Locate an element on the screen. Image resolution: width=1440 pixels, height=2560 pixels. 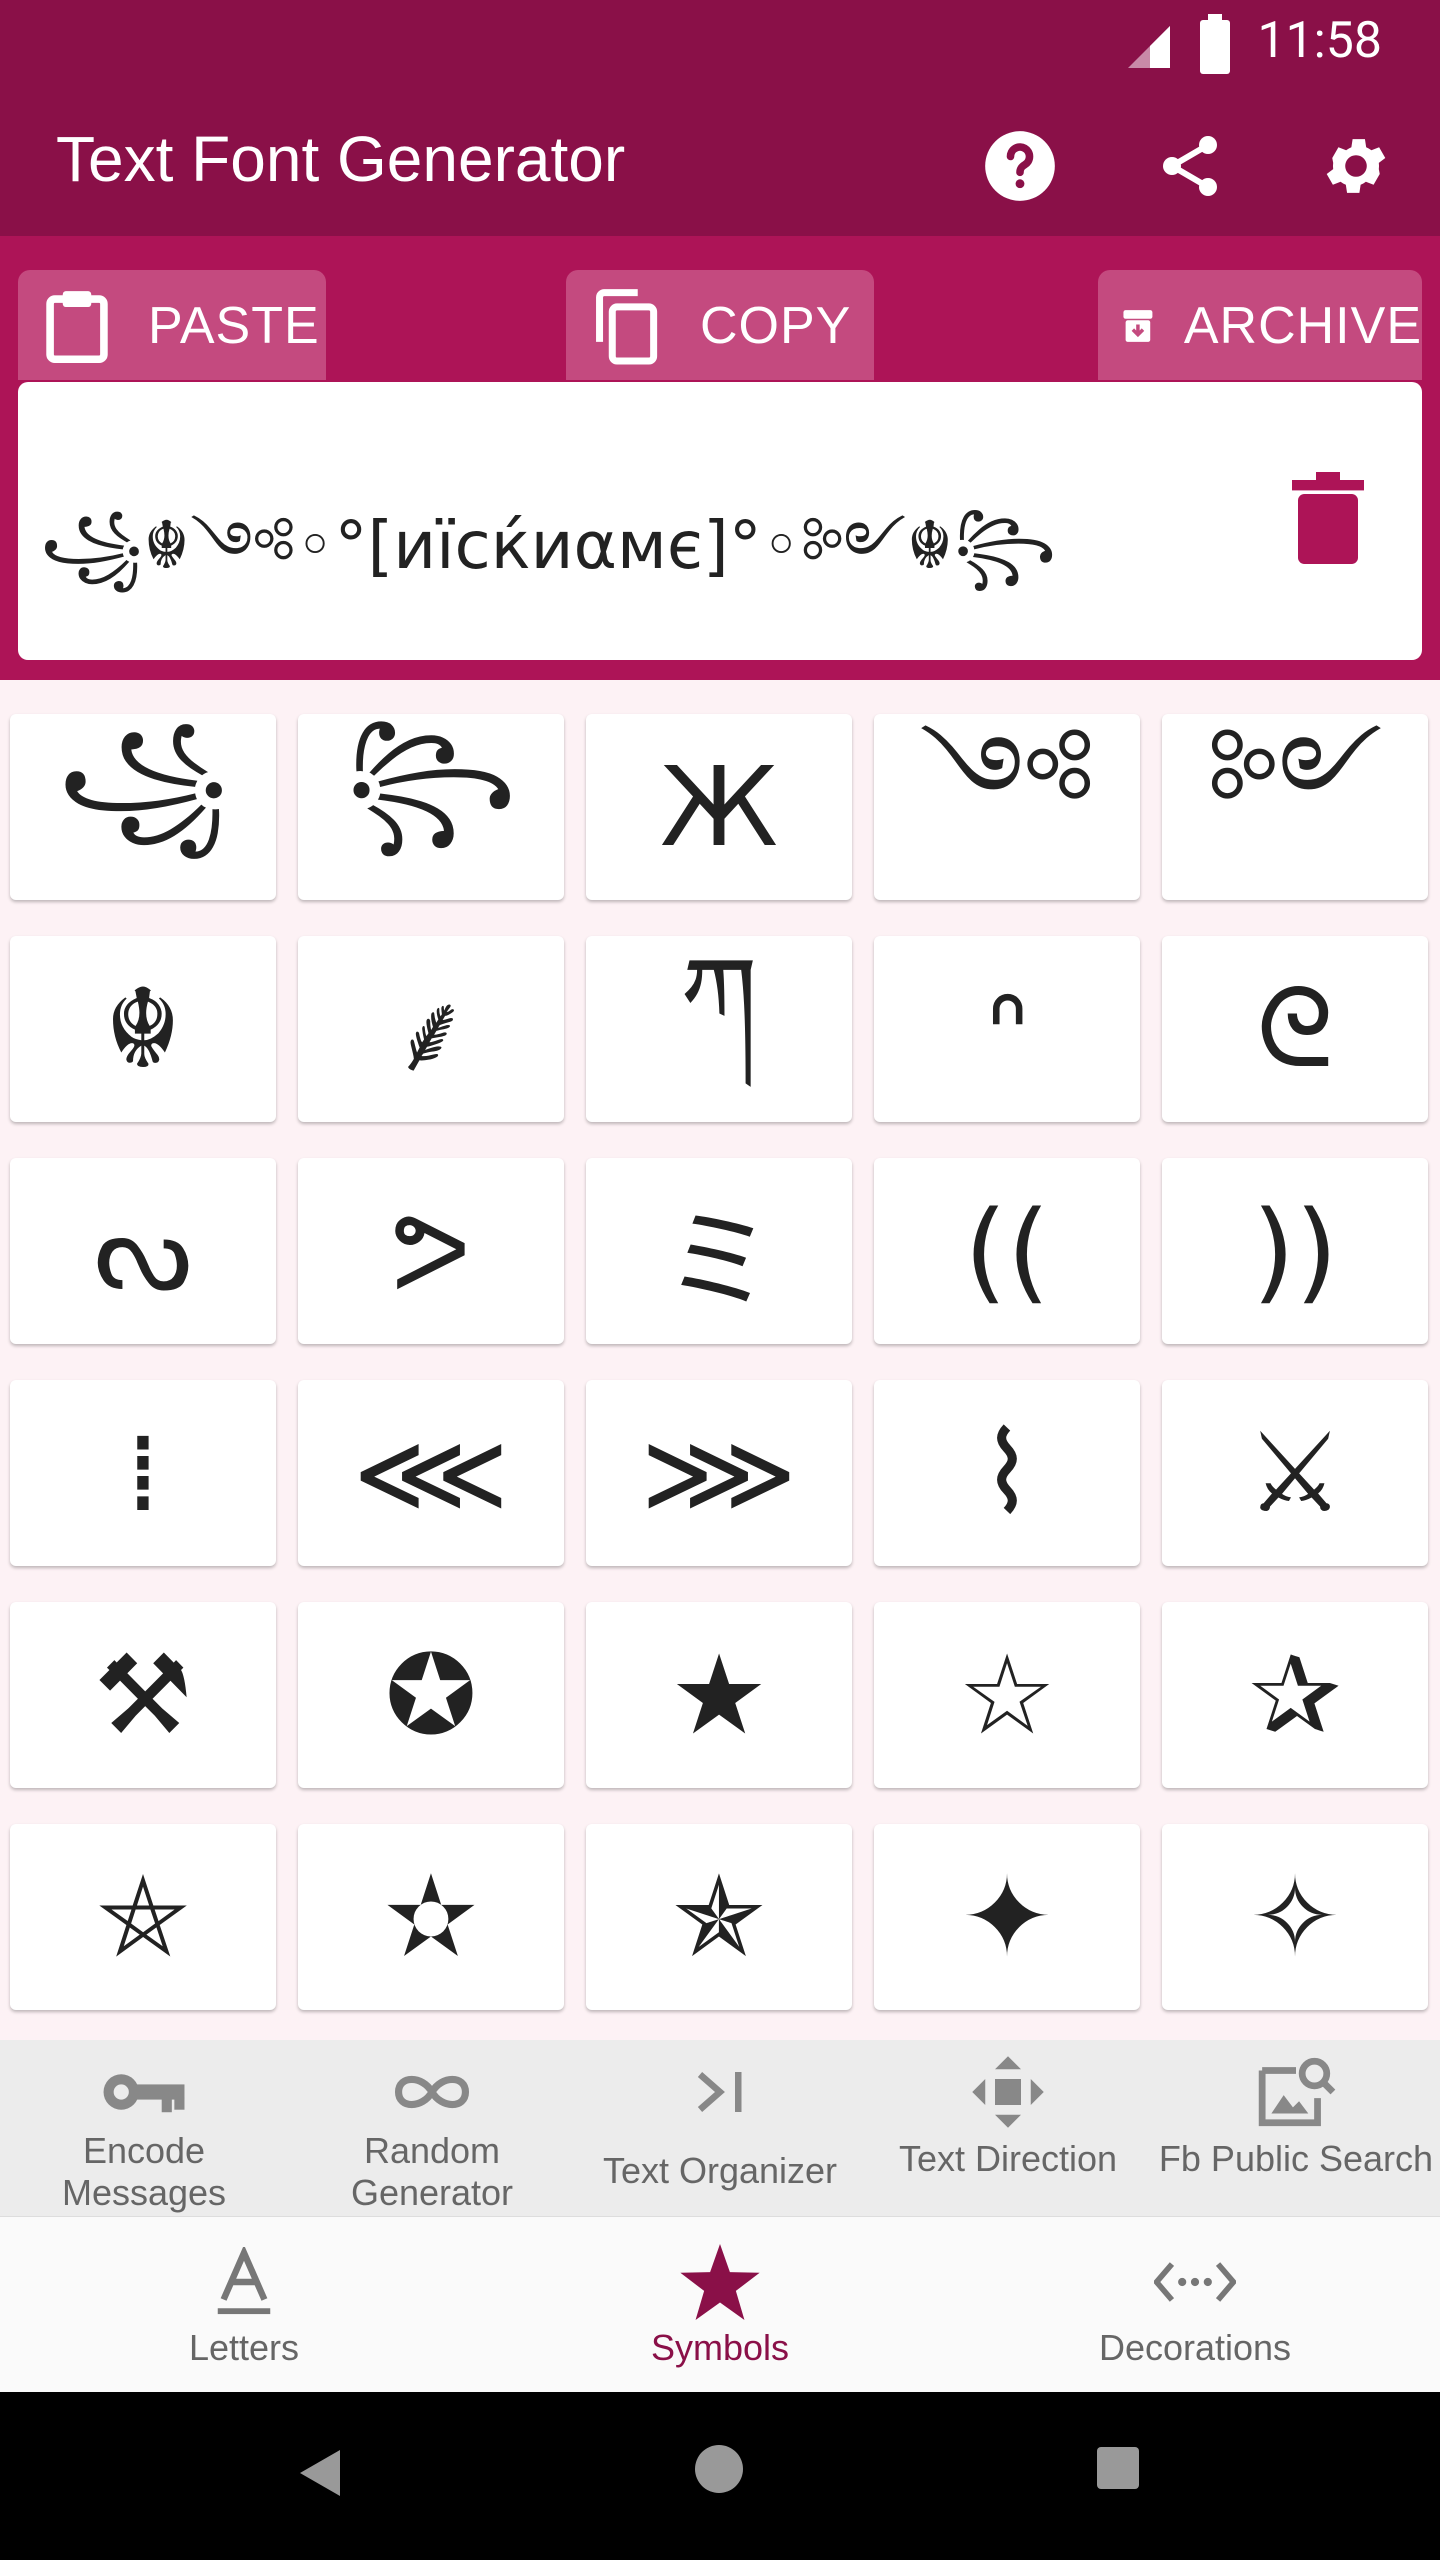
gear-icon is located at coordinates (1356, 166).